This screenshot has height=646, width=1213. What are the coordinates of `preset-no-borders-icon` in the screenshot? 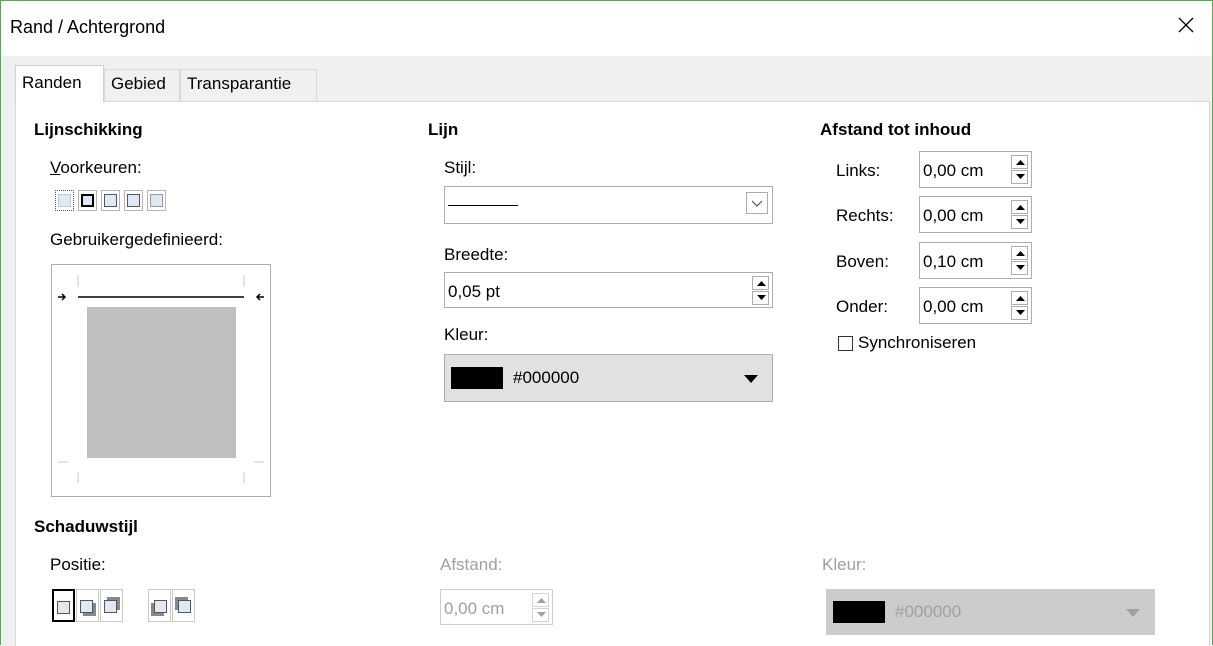 It's located at (64, 200).